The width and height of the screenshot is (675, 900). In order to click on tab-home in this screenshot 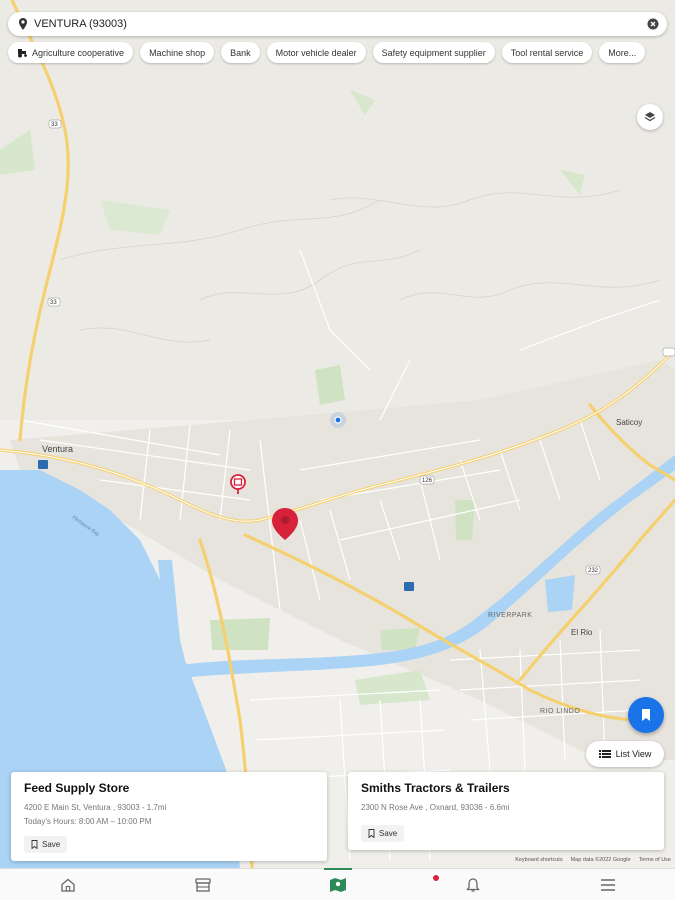, I will do `click(67, 884)`.